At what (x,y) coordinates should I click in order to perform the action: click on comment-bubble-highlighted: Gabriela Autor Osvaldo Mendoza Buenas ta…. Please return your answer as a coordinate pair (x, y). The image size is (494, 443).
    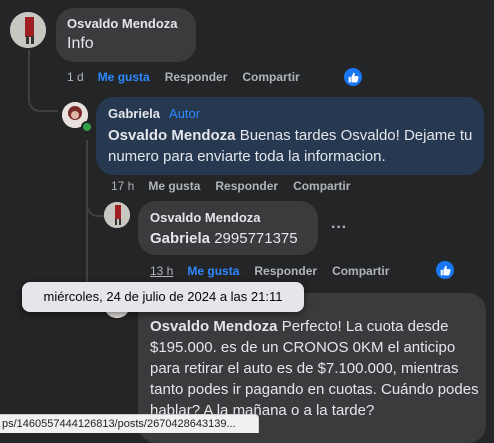
    Looking at the image, I should click on (290, 136).